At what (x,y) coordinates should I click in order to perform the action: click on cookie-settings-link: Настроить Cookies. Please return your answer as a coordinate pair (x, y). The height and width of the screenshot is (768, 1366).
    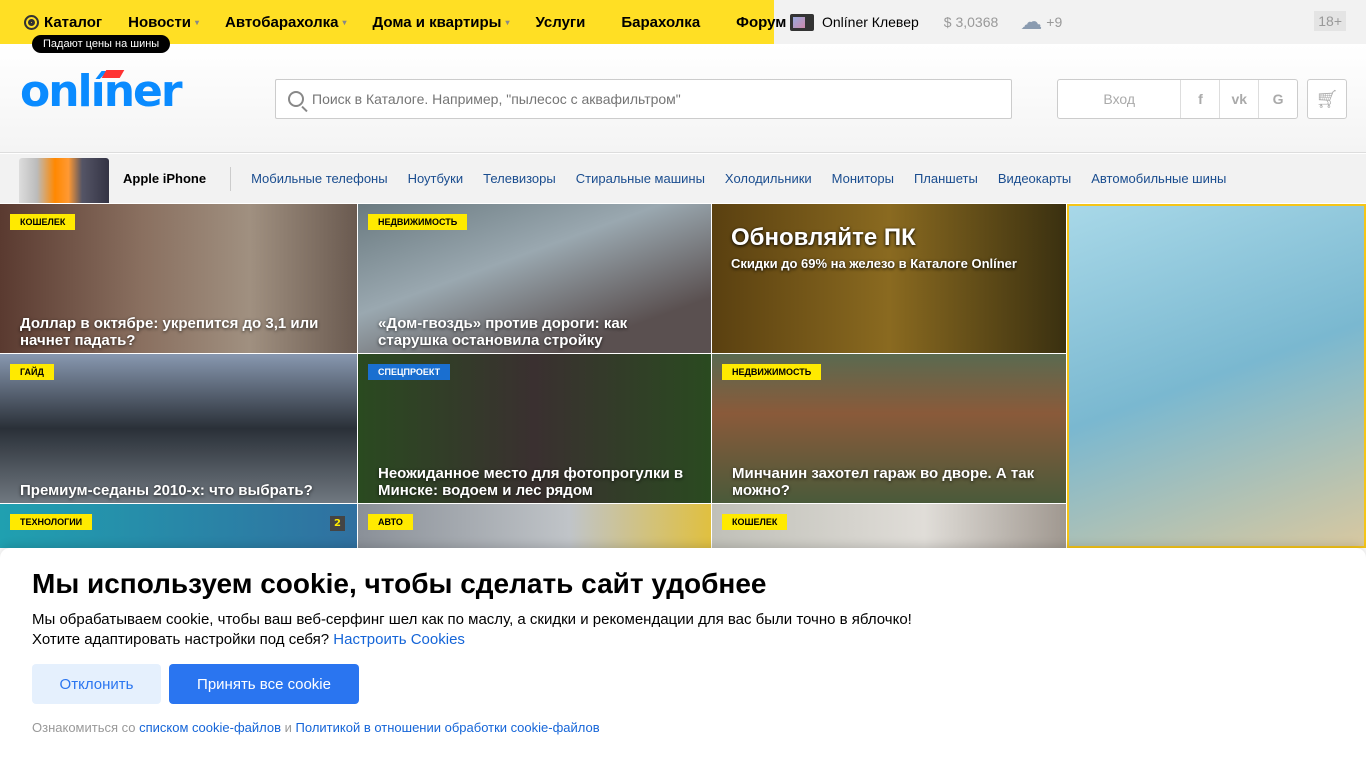
    Looking at the image, I should click on (399, 639).